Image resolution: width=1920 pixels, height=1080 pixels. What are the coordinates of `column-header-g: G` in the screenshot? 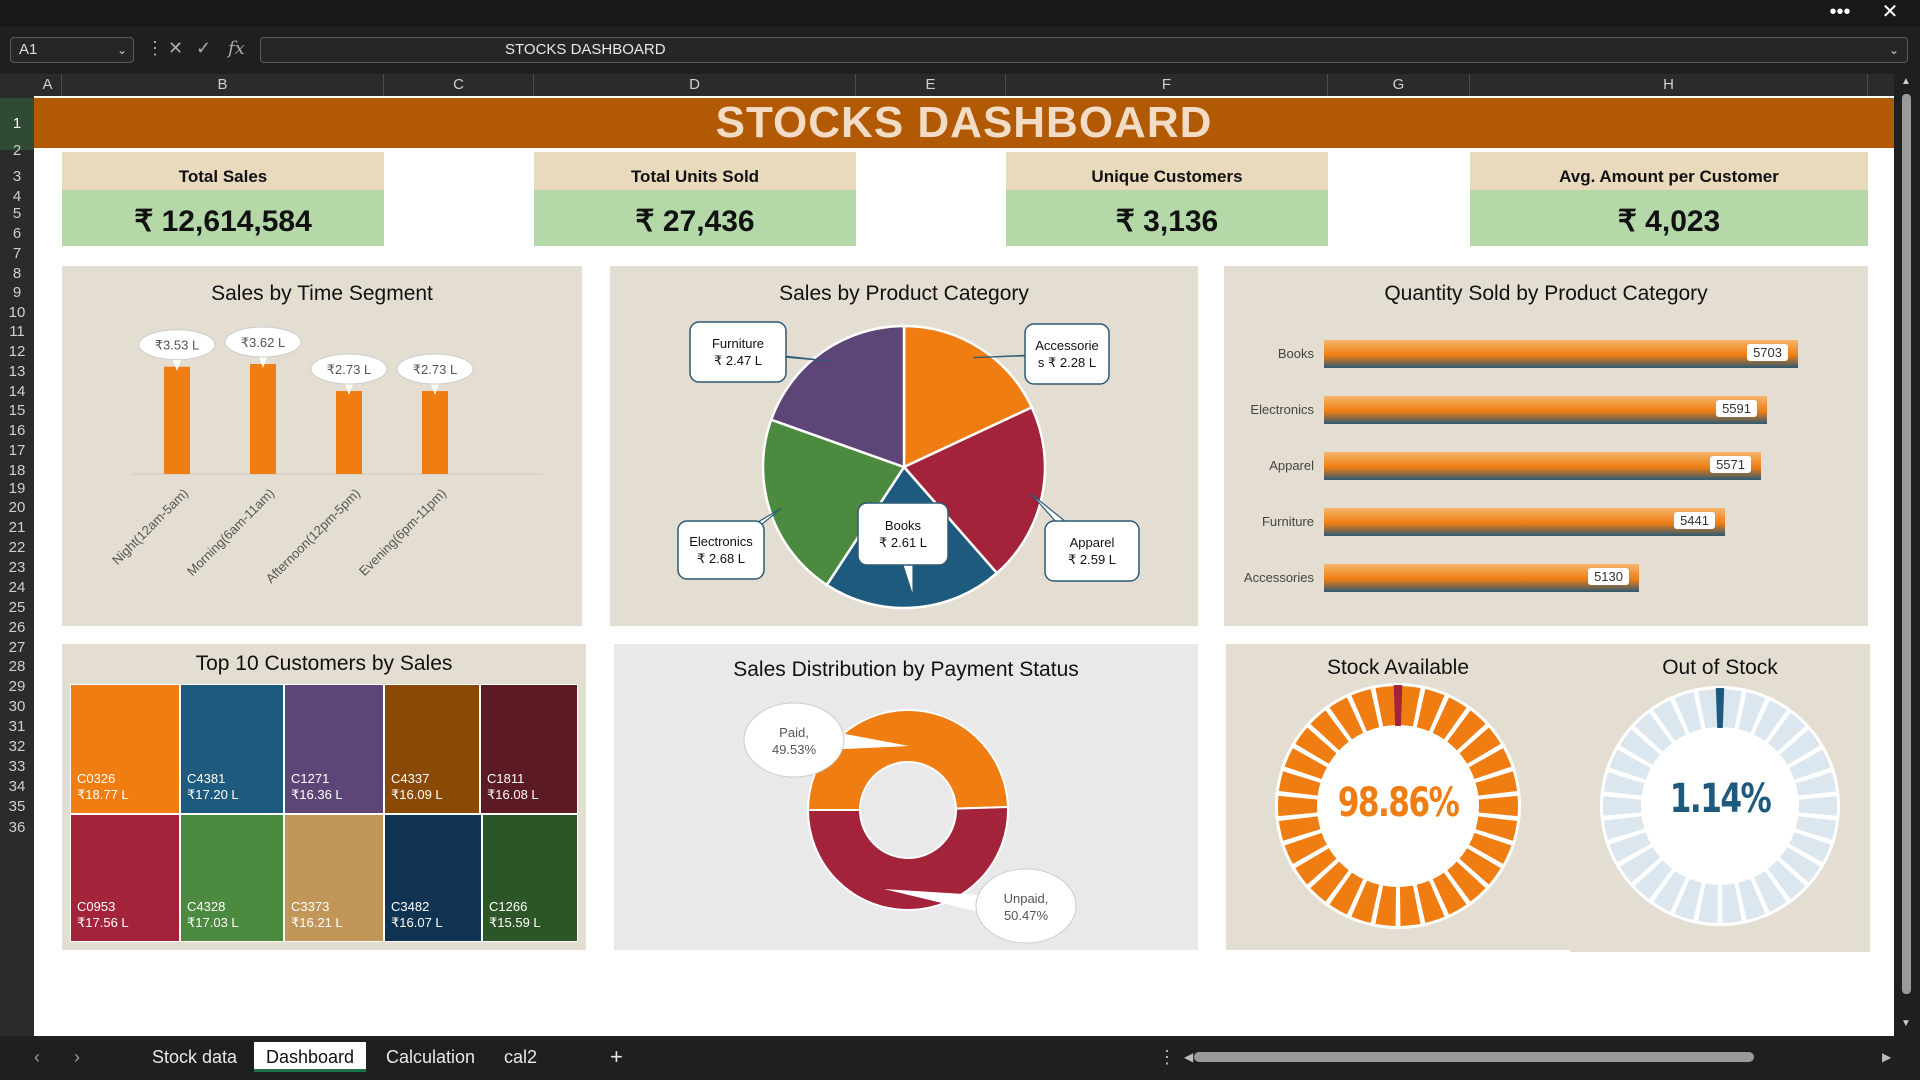 It's located at (1399, 85).